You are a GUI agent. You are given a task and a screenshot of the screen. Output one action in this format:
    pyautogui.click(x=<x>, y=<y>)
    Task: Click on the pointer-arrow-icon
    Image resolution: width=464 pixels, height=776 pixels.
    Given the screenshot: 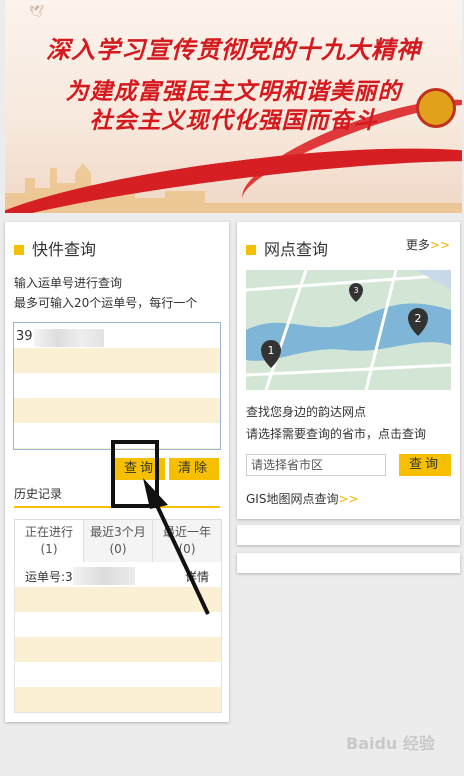 What is the action you would take?
    pyautogui.click(x=176, y=546)
    